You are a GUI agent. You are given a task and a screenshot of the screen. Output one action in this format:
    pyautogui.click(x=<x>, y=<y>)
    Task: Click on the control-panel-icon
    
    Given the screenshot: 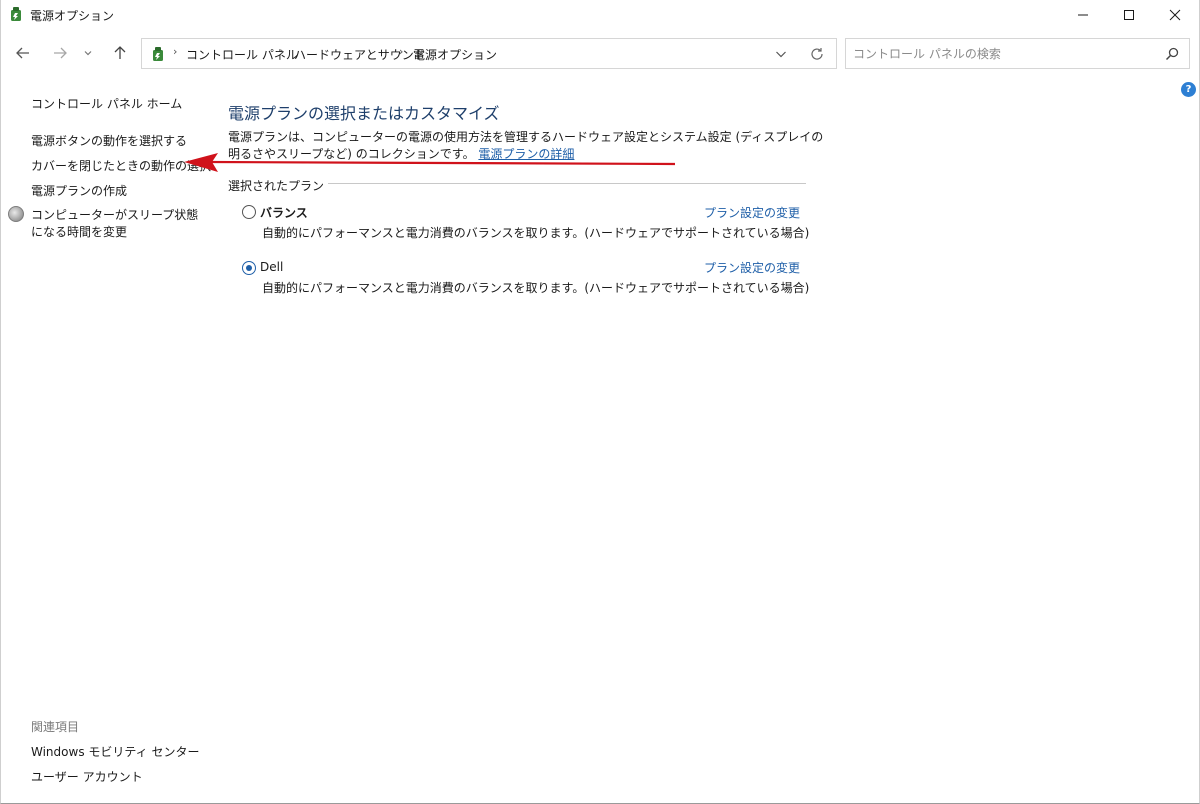 What is the action you would take?
    pyautogui.click(x=158, y=54)
    